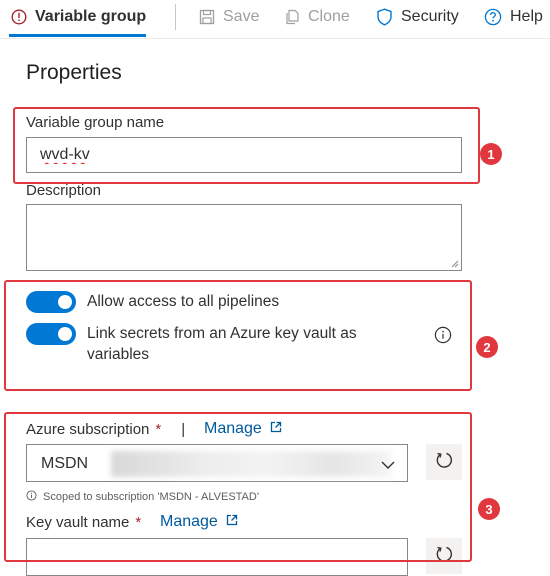 This screenshot has width=550, height=576. Describe the element at coordinates (64, 190) in the screenshot. I see `description-label: Description` at that location.